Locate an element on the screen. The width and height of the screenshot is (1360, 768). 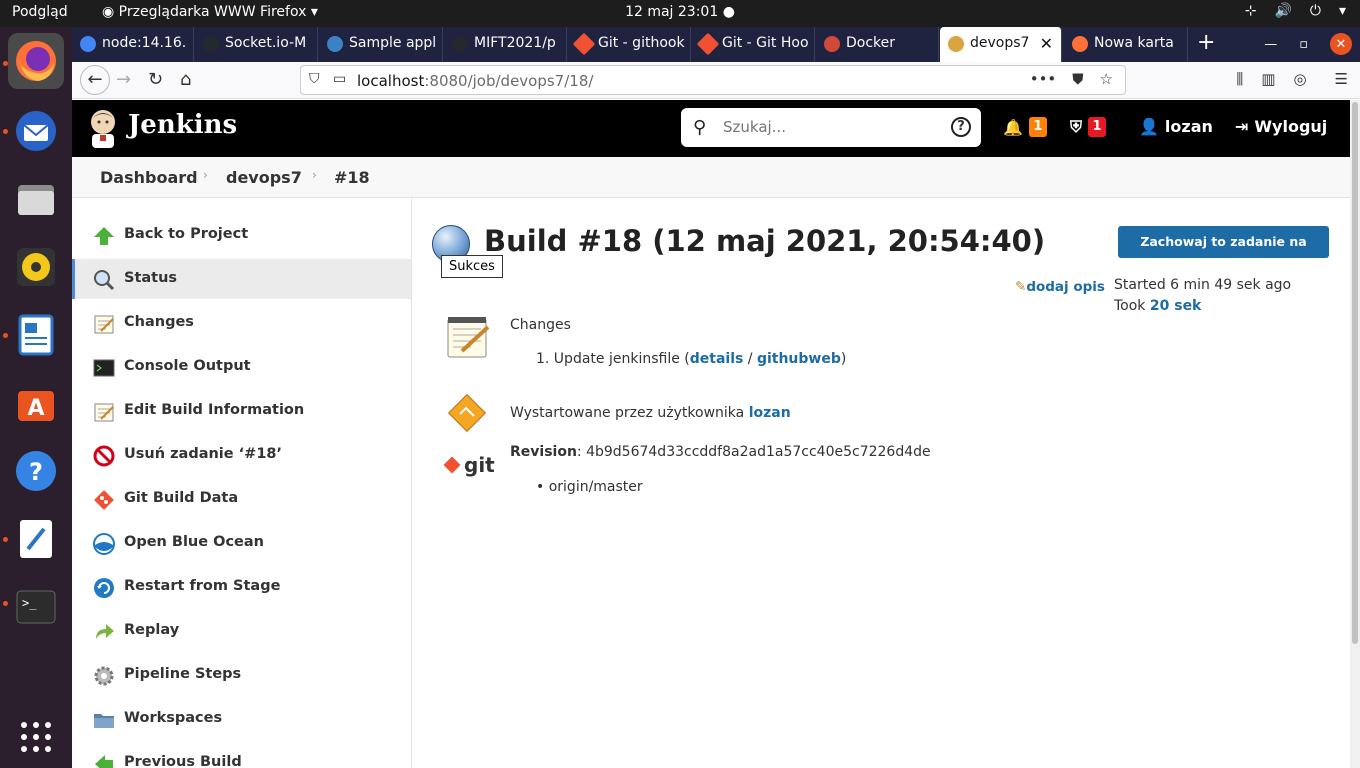
files-icon is located at coordinates (36, 200).